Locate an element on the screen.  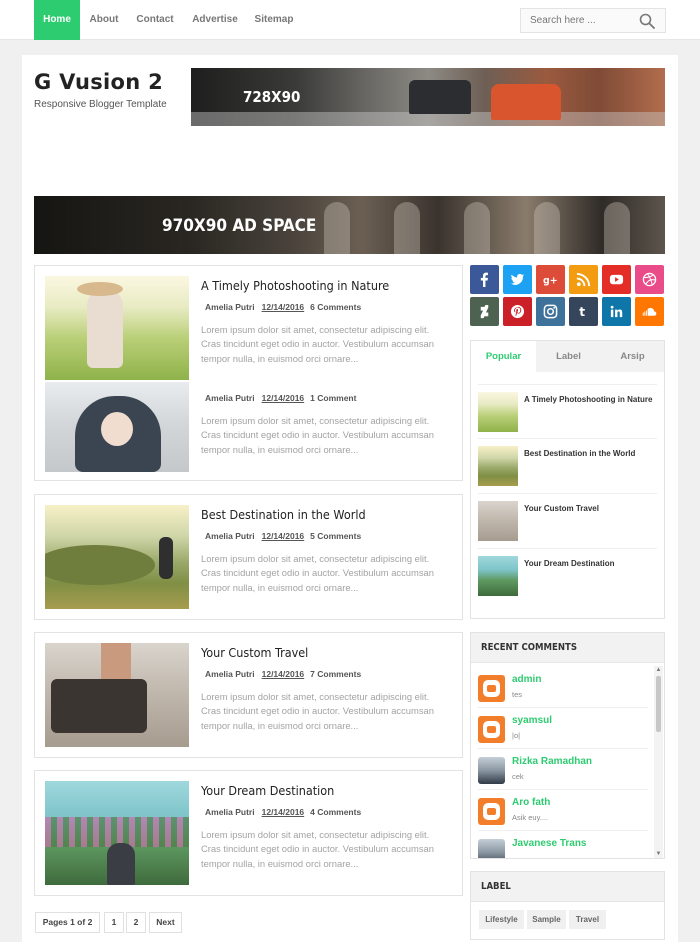
ad-banner-970: 970X90 AD SPACE is located at coordinates (349, 225).